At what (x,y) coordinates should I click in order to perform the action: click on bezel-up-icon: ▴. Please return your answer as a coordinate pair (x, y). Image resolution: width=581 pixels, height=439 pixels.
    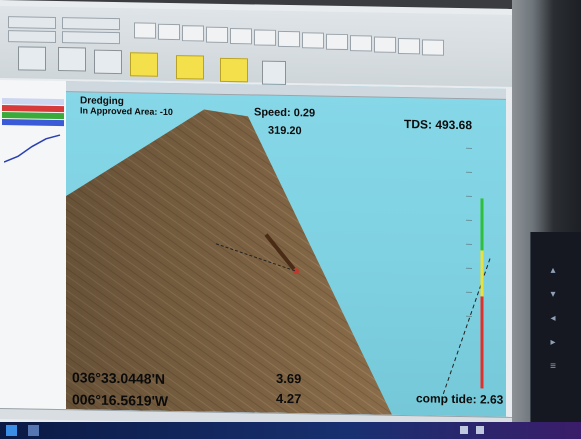
    Looking at the image, I should click on (553, 271).